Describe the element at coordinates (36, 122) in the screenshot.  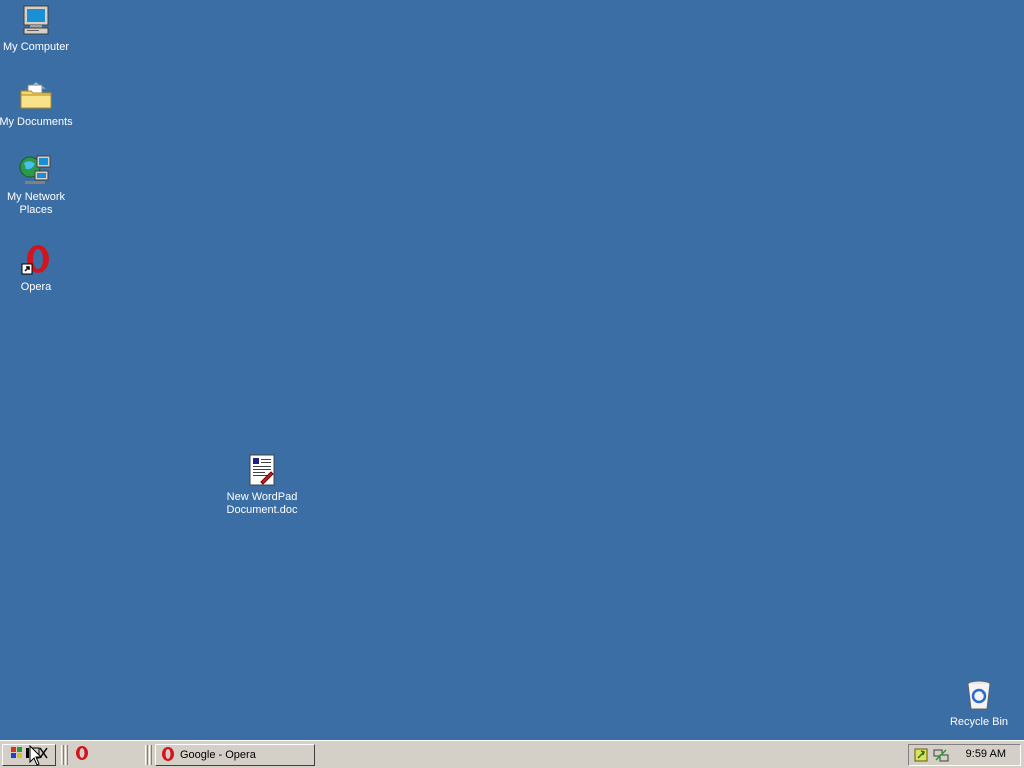
I see `desktop-icon-label: My Documents` at that location.